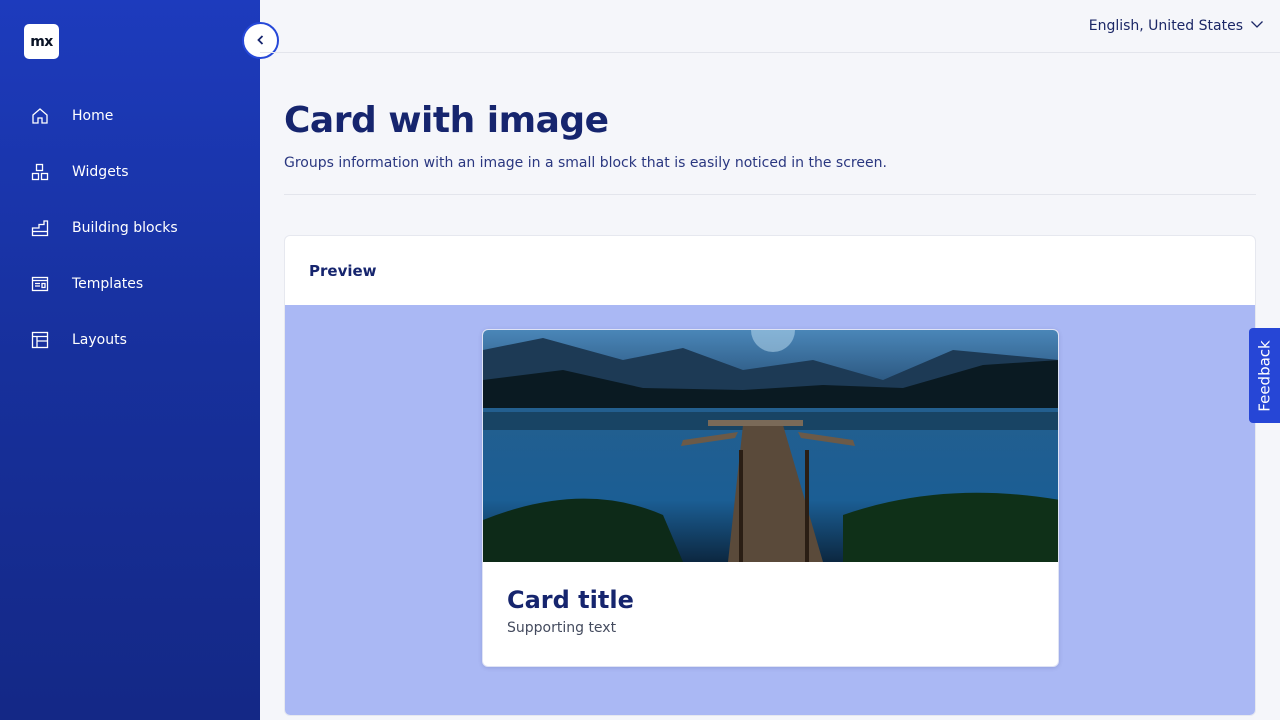 This screenshot has width=1280, height=720. What do you see at coordinates (562, 628) in the screenshot?
I see `card-supporting-text: Supporting text` at bounding box center [562, 628].